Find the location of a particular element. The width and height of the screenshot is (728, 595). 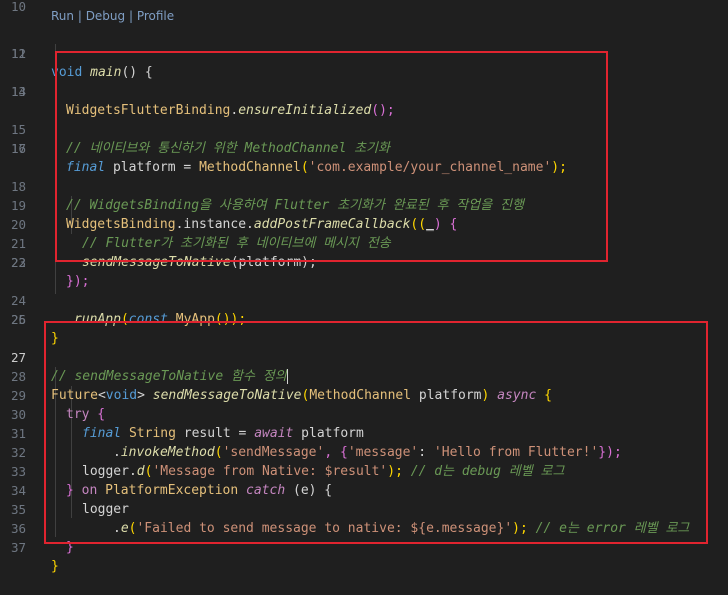

codelens-debug-link: Debug is located at coordinates (105, 16).